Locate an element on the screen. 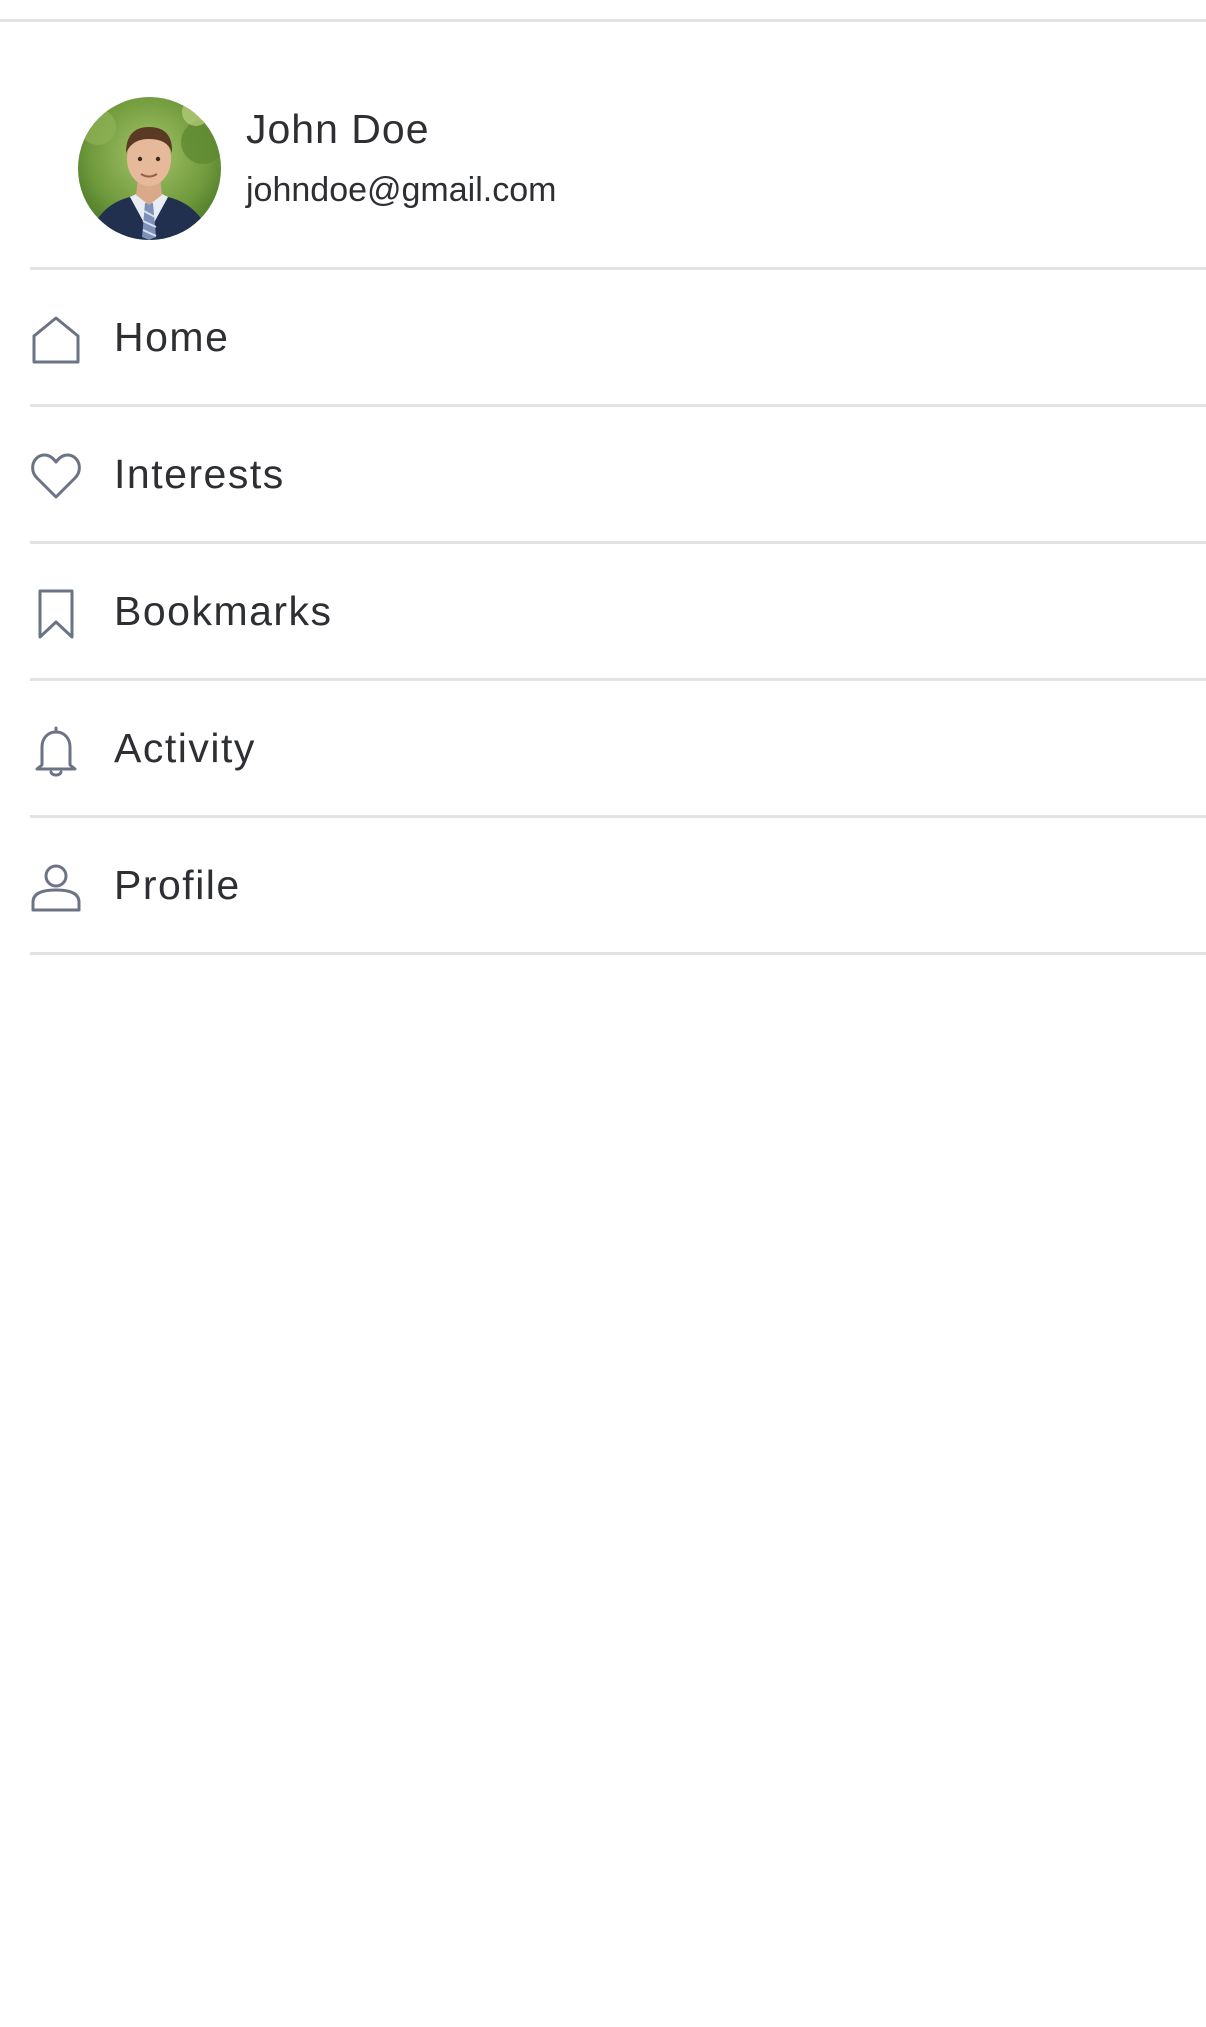  menu-item-home: Home is located at coordinates (618, 338).